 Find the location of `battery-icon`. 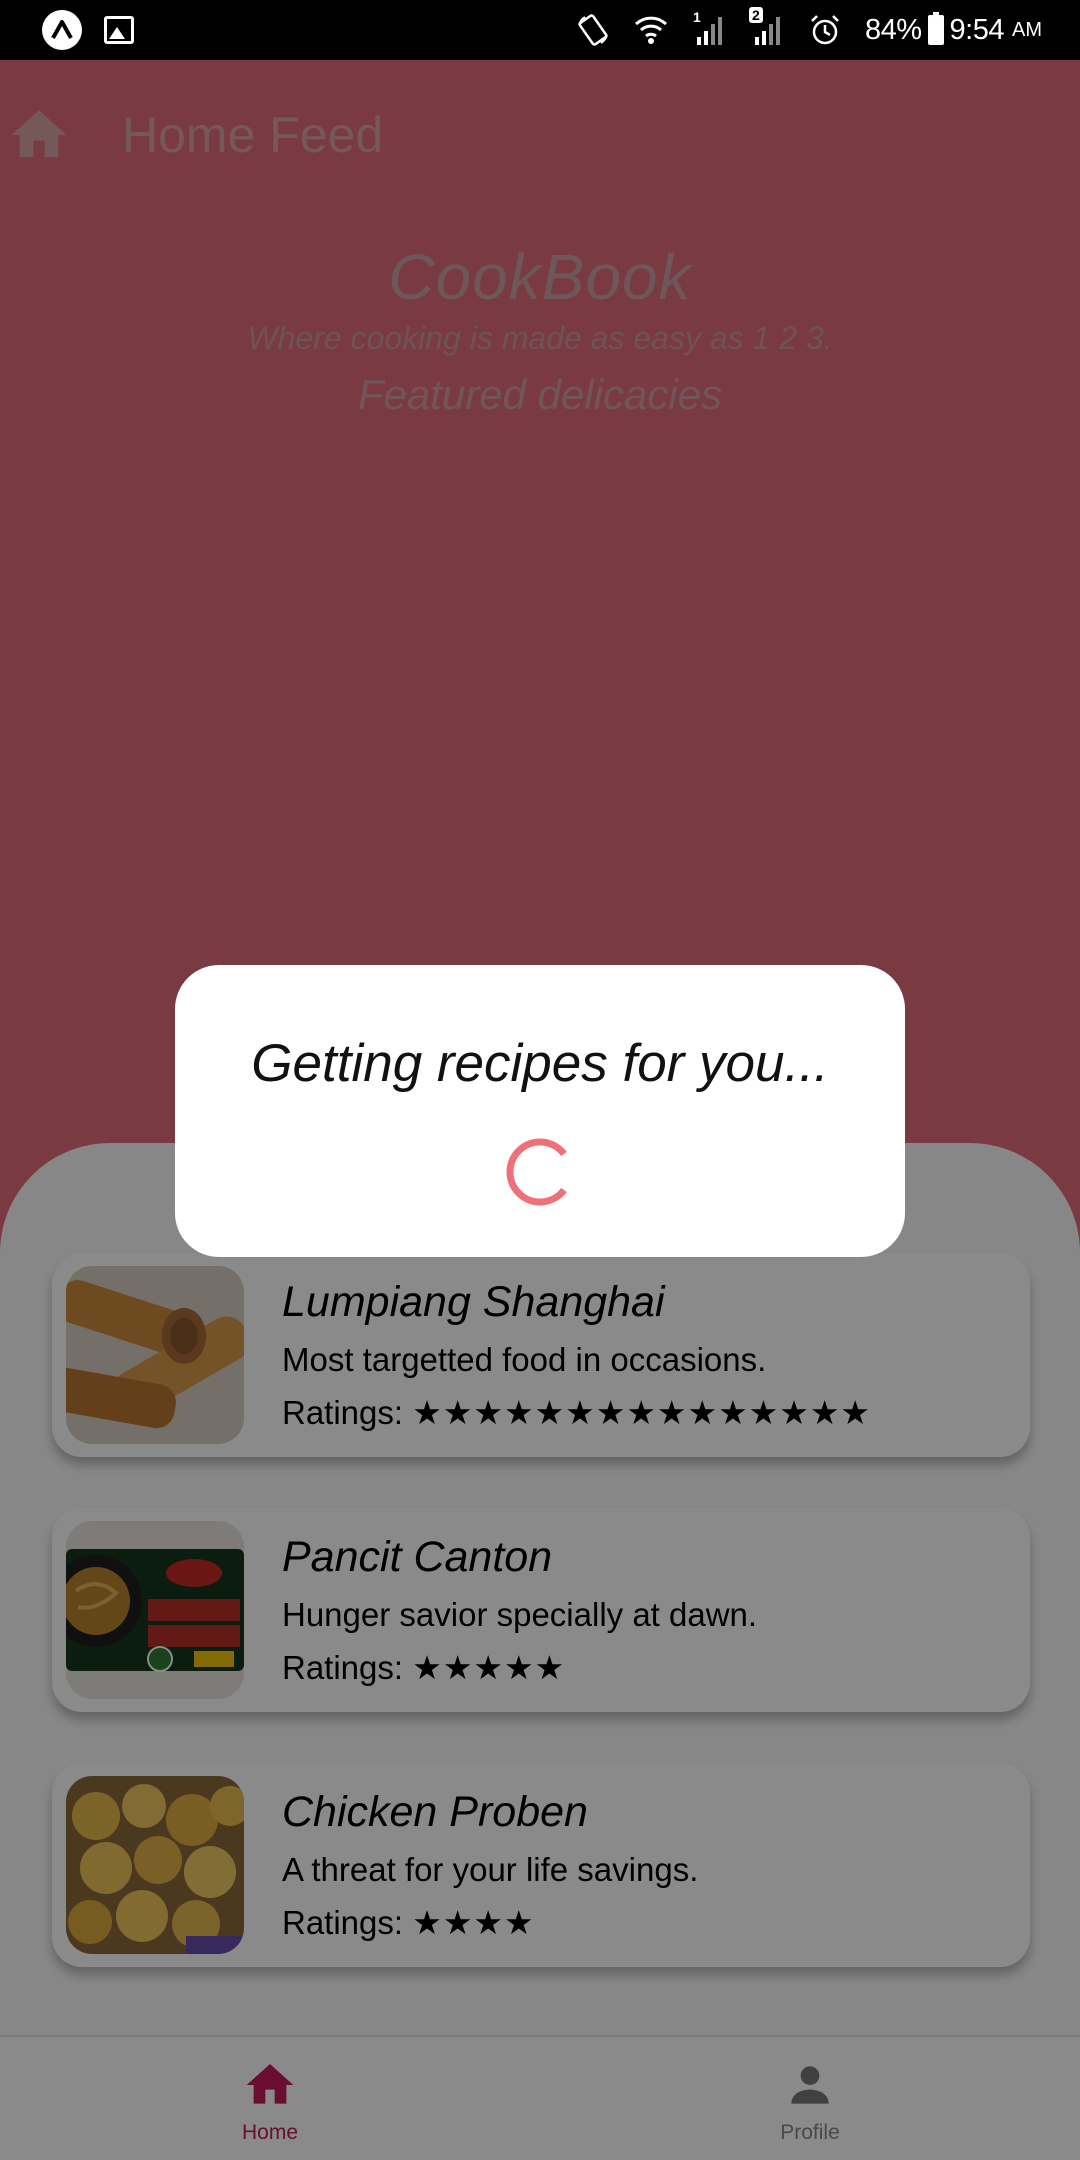

battery-icon is located at coordinates (935, 28).